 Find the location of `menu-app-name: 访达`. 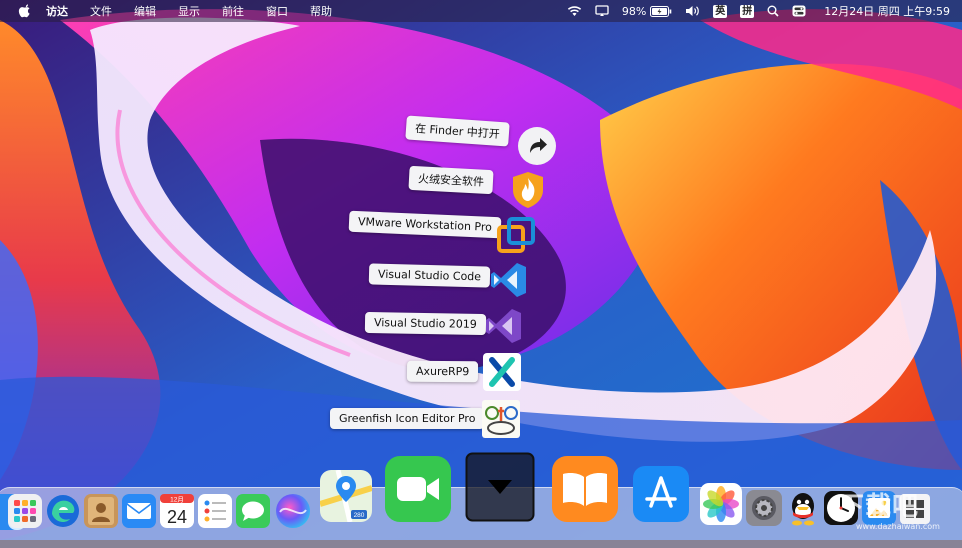

menu-app-name: 访达 is located at coordinates (57, 11).